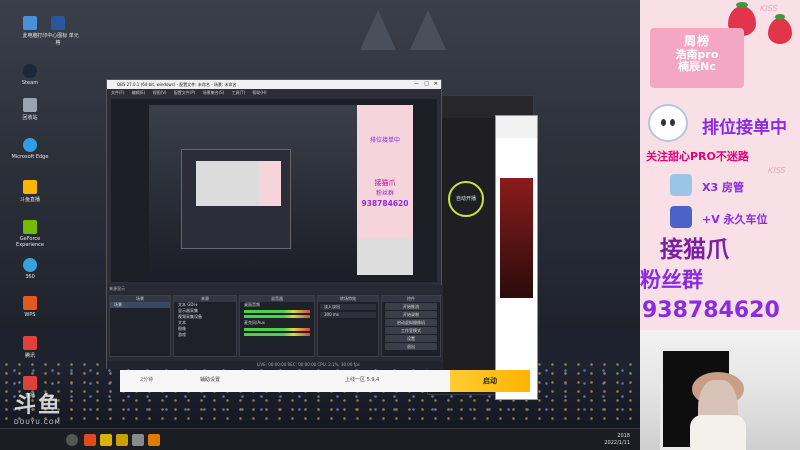 The image size is (800, 450). I want to click on menu-view: 视图(V), so click(160, 92).